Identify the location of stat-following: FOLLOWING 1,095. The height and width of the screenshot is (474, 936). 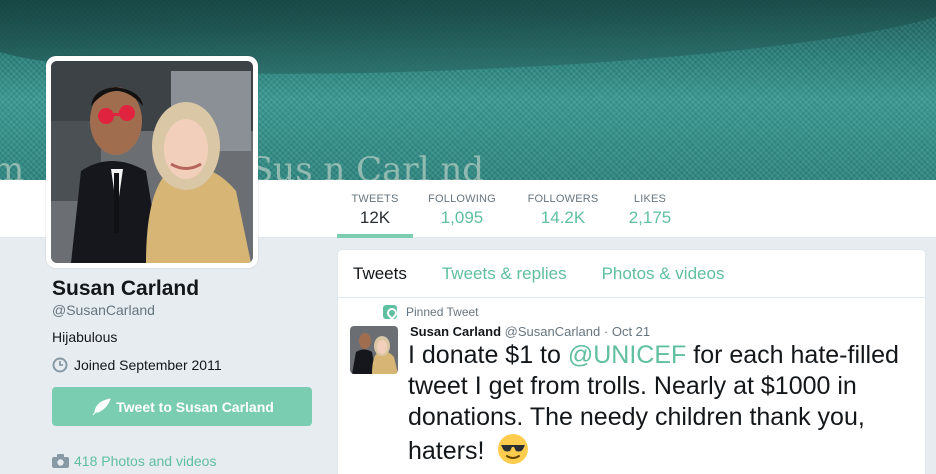
(462, 209).